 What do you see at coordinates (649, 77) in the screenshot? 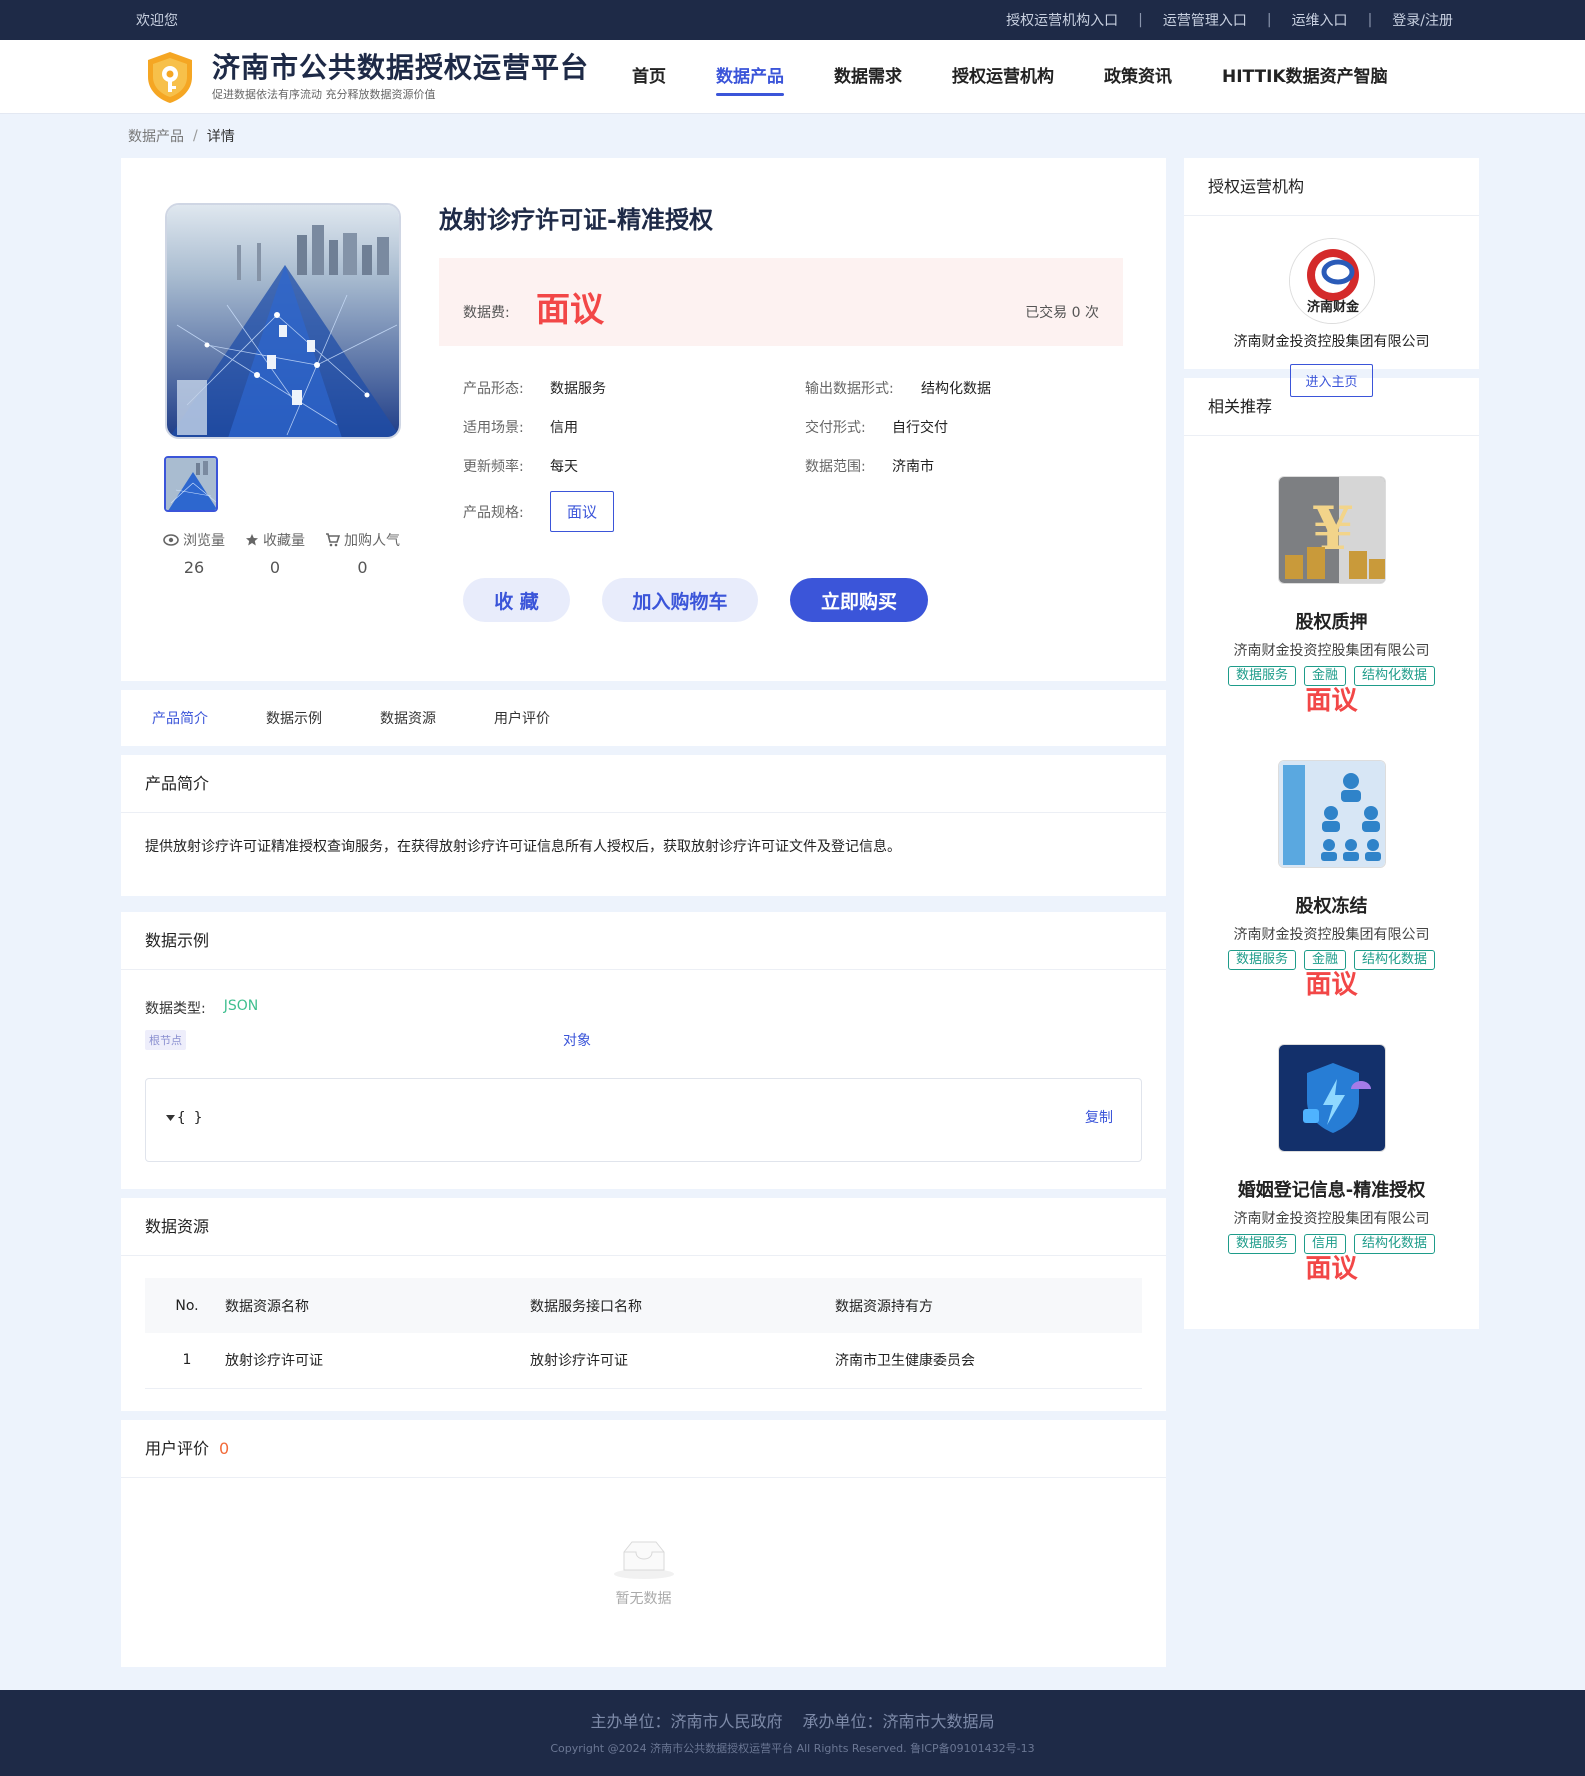
I see `nav-home: 首页` at bounding box center [649, 77].